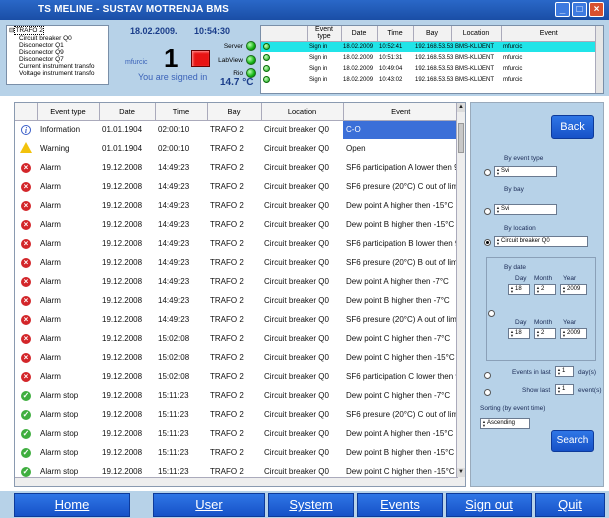 This screenshot has width=609, height=518. Describe the element at coordinates (461, 472) in the screenshot. I see `scroll-down-icon: ▼` at that location.